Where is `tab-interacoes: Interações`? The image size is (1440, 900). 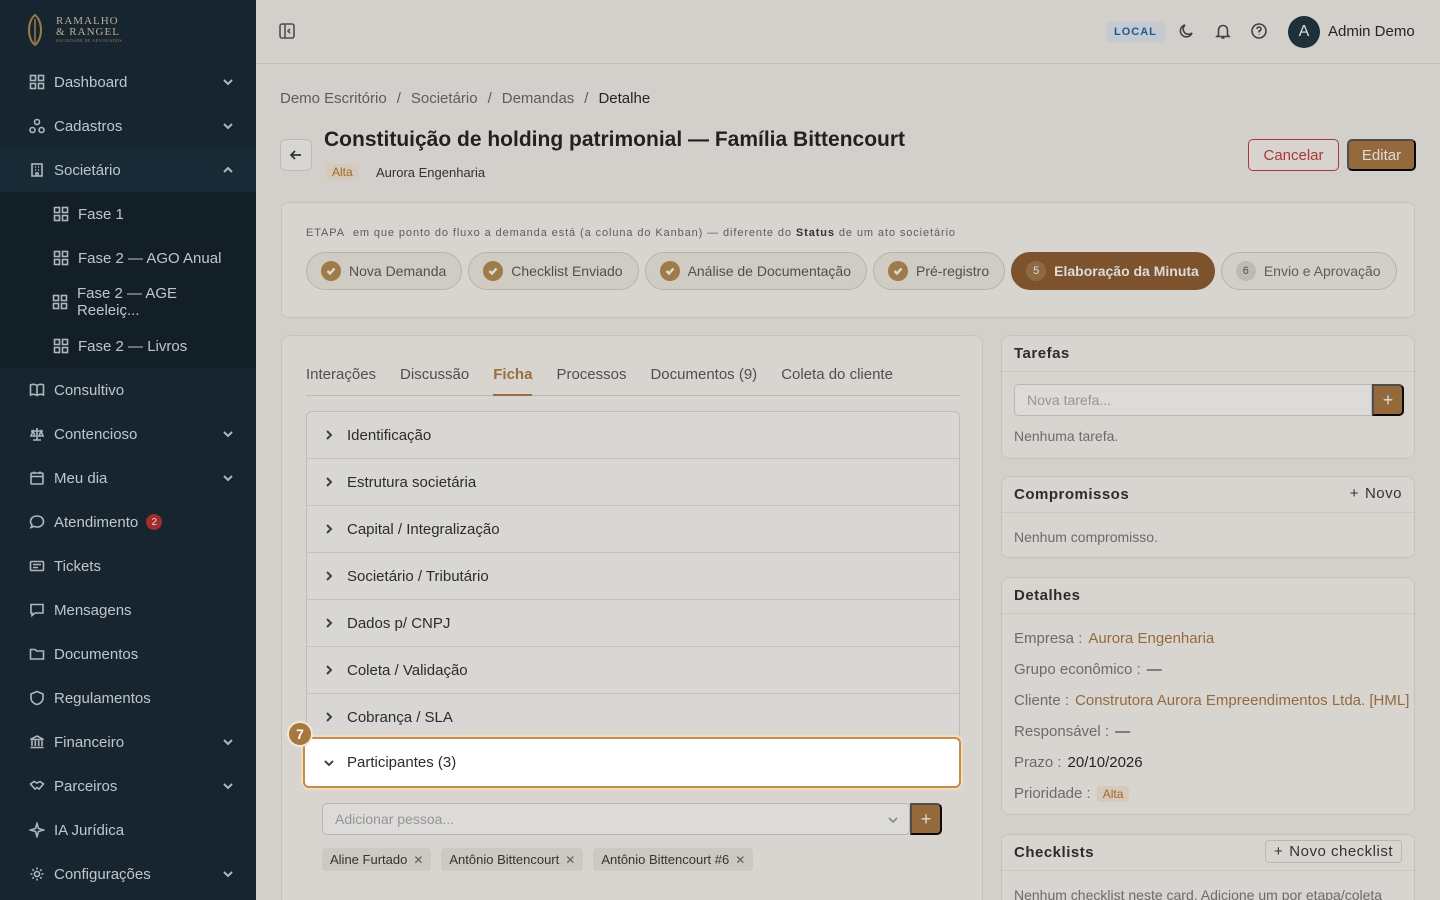 tab-interacoes: Interações is located at coordinates (341, 381).